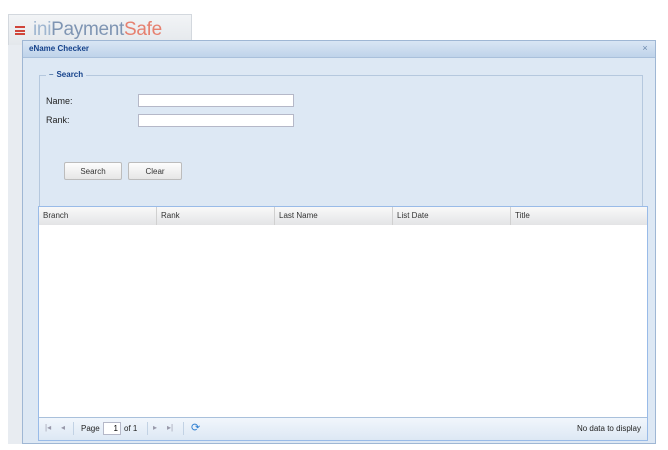 The width and height of the screenshot is (668, 450). I want to click on last-page-icon: ▸|, so click(170, 427).